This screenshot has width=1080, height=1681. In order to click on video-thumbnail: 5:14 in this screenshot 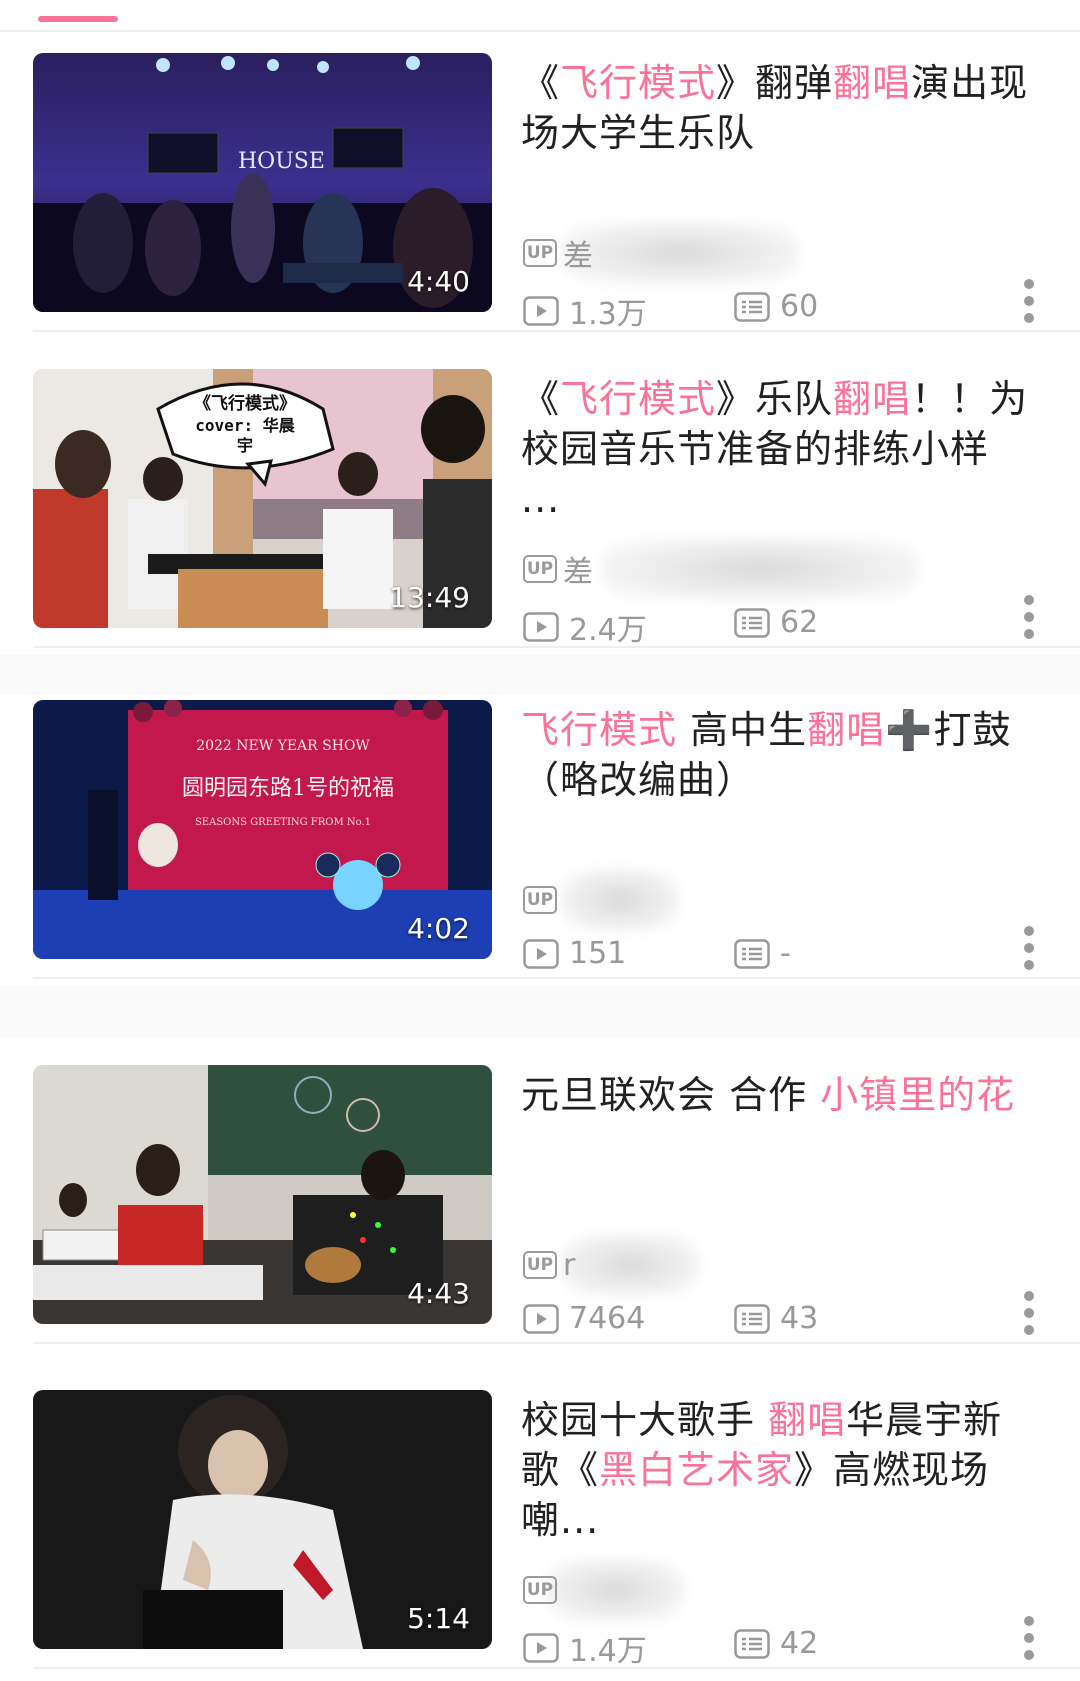, I will do `click(262, 1519)`.